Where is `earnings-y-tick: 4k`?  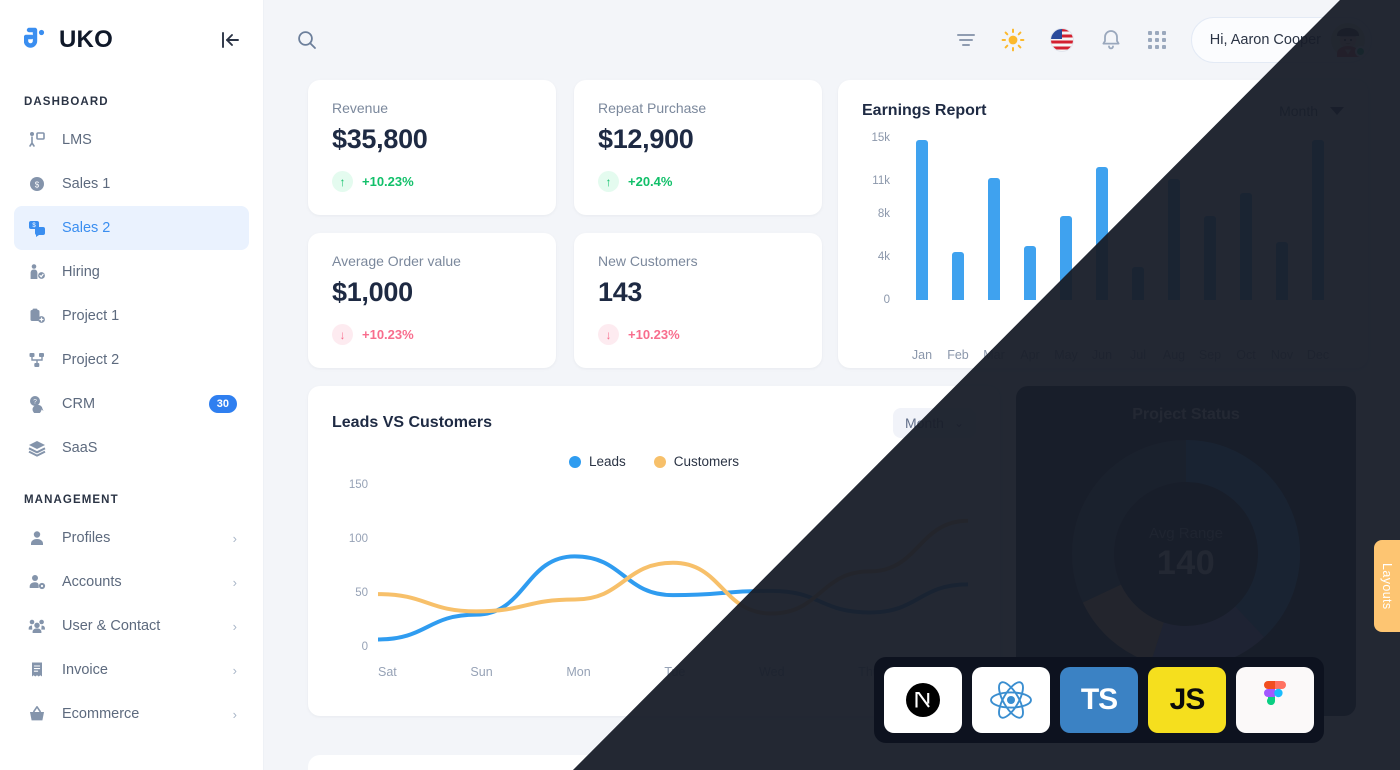 earnings-y-tick: 4k is located at coordinates (883, 256).